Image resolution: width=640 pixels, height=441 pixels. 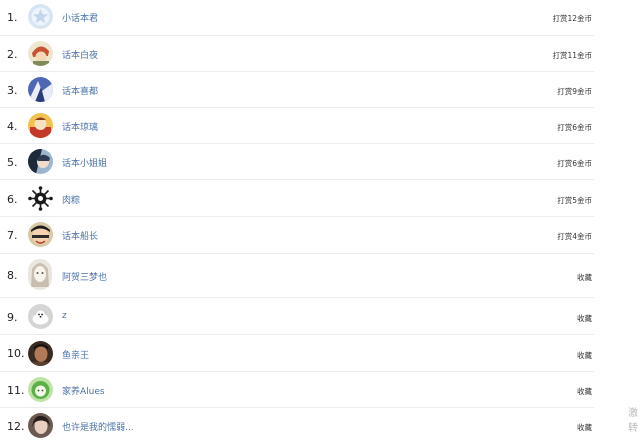 I want to click on list-item: 3. 话本喜都 打赏9金币, so click(x=297, y=90).